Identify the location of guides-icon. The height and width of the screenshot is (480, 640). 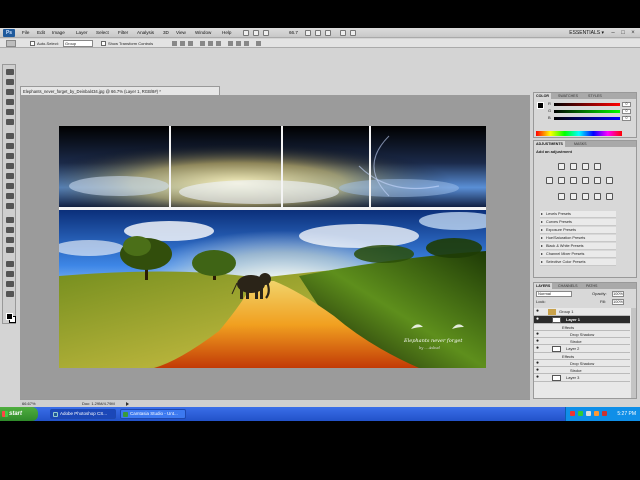
(266, 33).